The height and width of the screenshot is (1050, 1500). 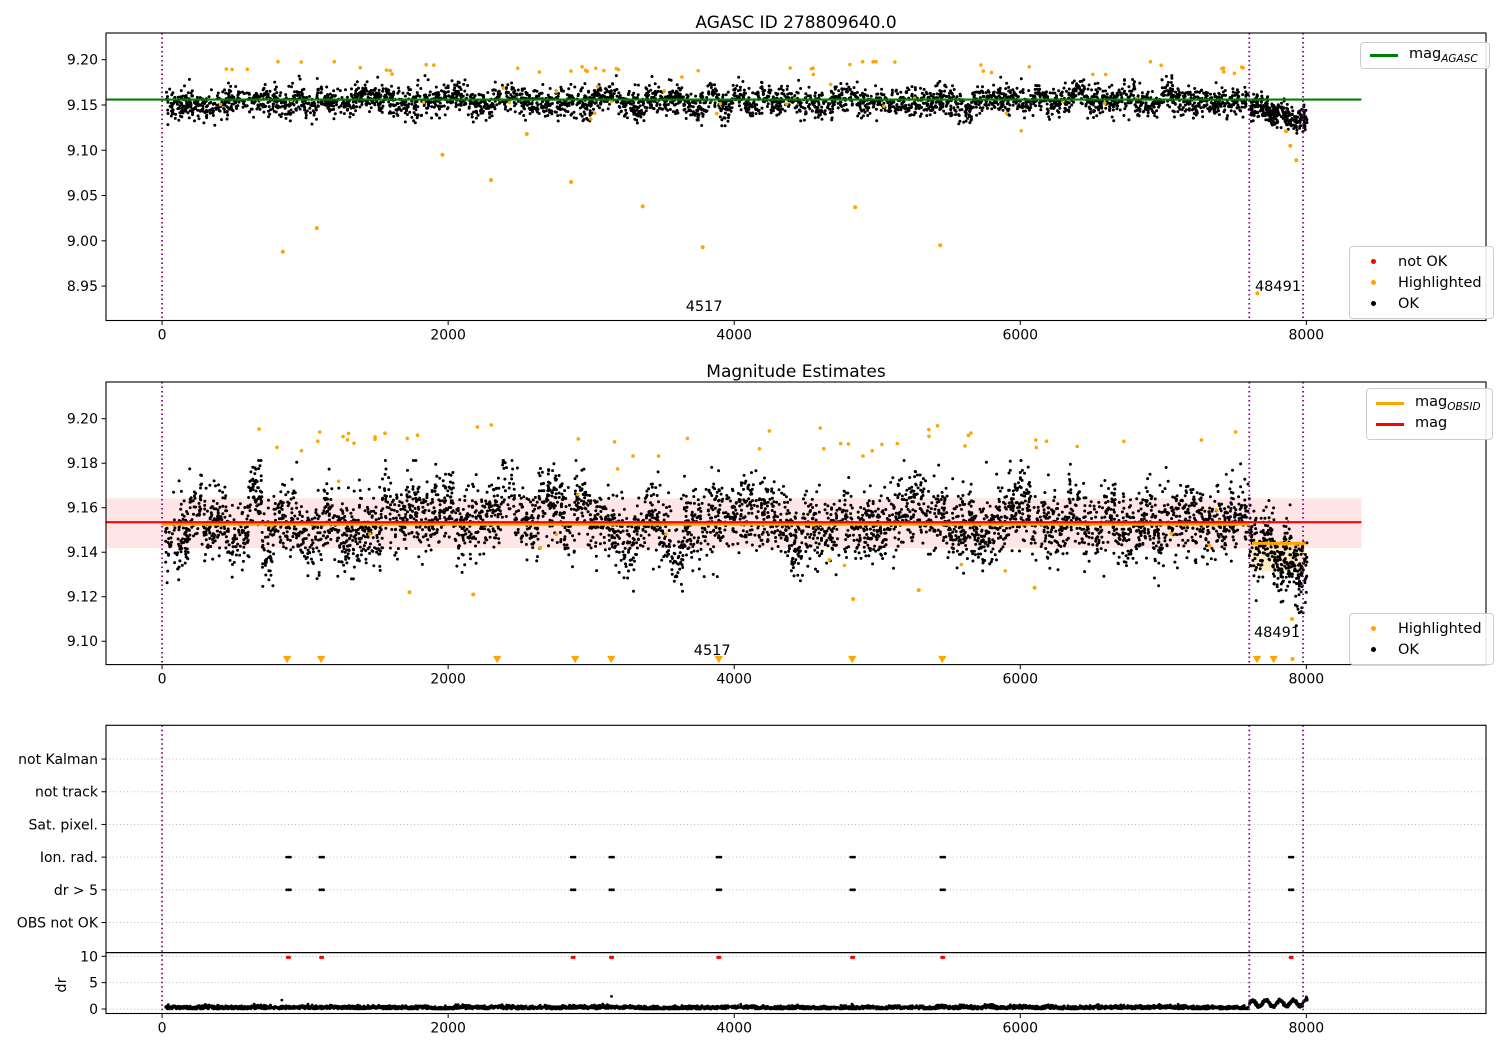 I want to click on obsid-annotation-48491-plot2: 48491, so click(x=1277, y=633).